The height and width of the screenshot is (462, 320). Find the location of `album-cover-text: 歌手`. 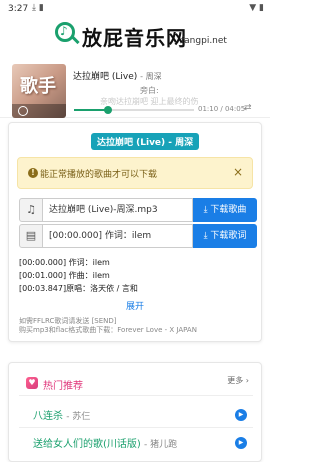

album-cover-text: 歌手 is located at coordinates (38, 86).